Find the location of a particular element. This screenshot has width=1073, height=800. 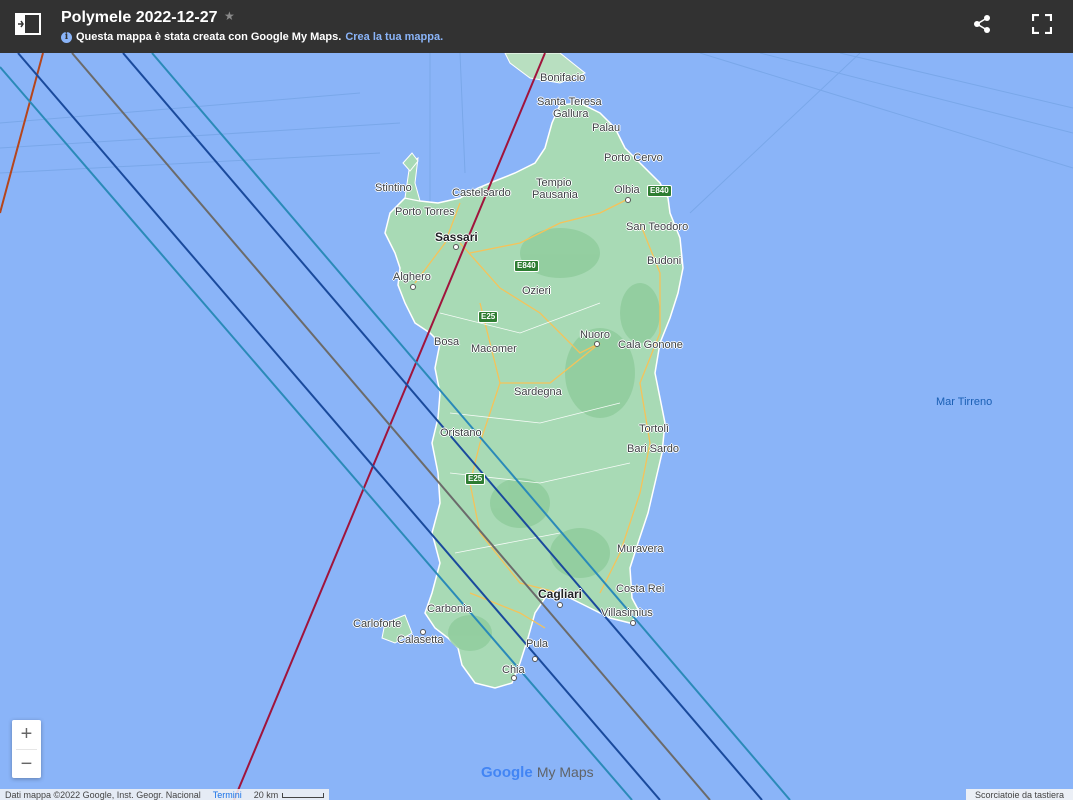

place-olbia: Olbia is located at coordinates (627, 190).